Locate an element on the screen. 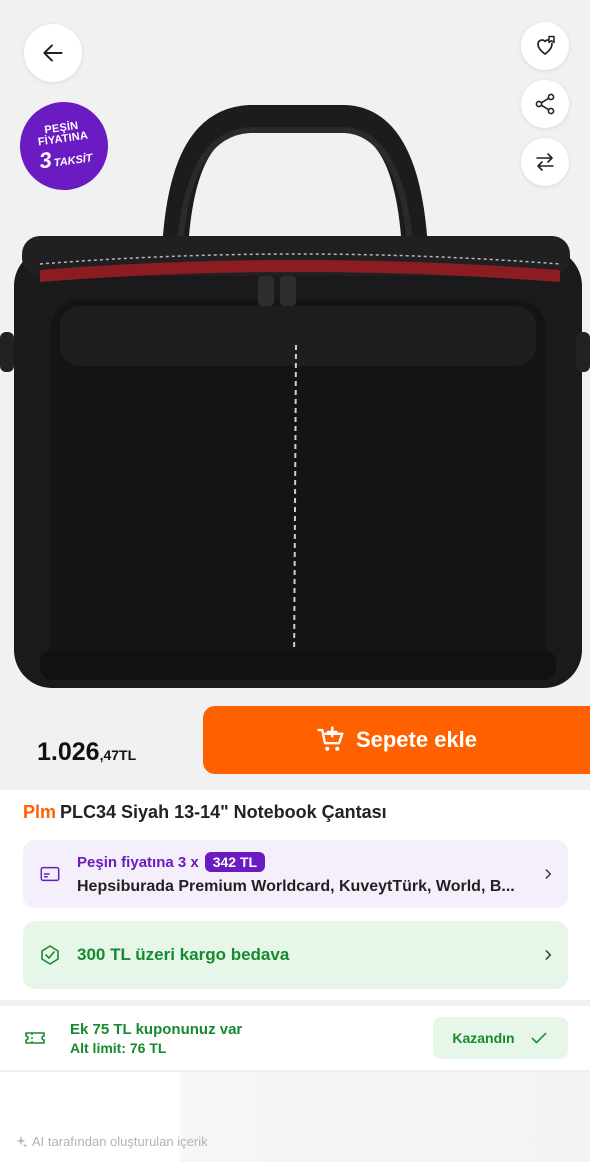 The height and width of the screenshot is (1162, 590). cargo-text: 300 TL üzeri kargo bedava is located at coordinates (183, 954).